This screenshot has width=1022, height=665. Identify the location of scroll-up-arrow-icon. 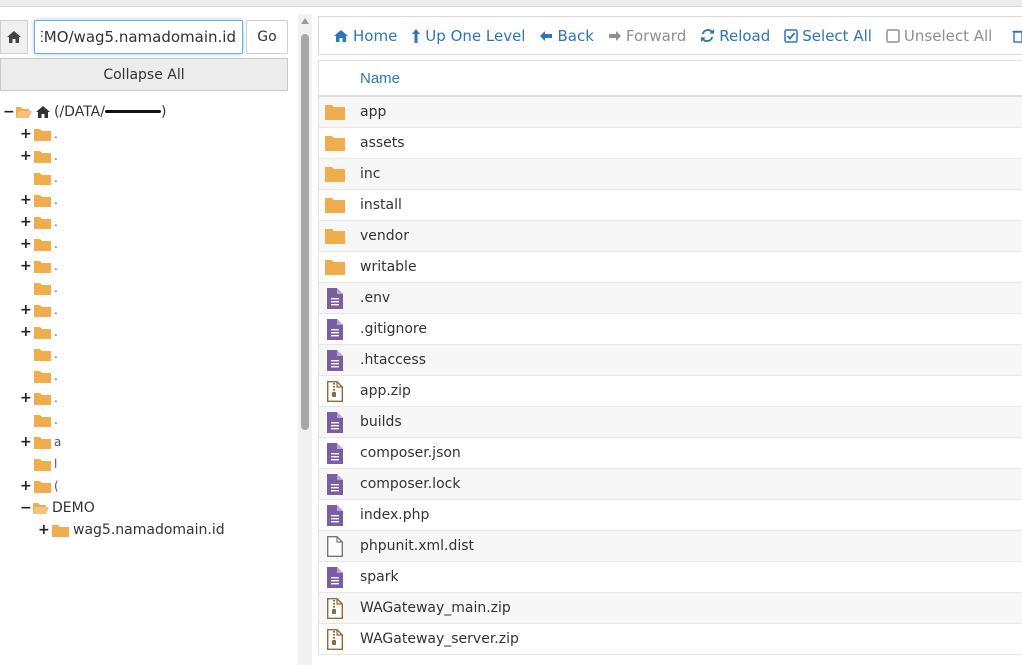
(305, 21).